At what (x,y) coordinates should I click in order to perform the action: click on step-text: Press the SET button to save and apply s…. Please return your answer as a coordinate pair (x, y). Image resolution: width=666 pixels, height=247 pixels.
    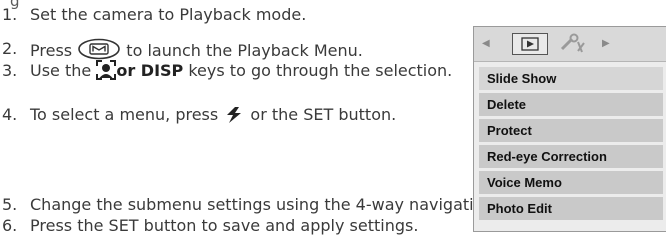
    Looking at the image, I should click on (224, 225).